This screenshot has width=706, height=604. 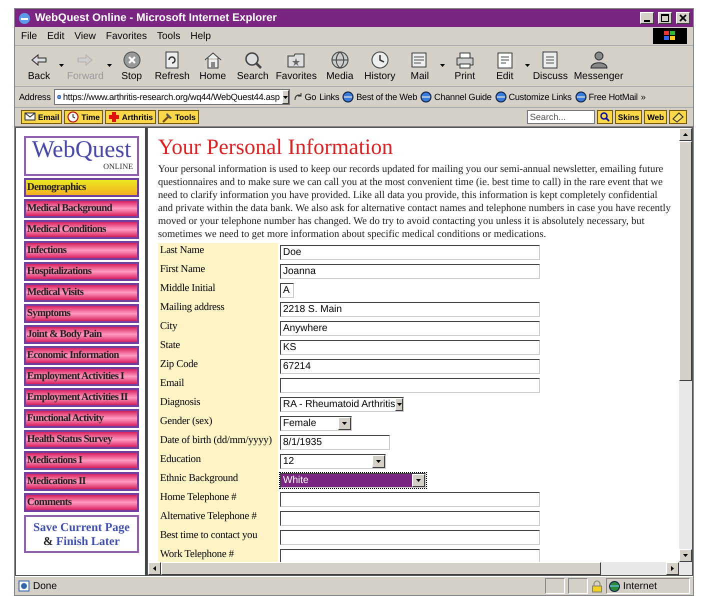 What do you see at coordinates (297, 97) in the screenshot?
I see `go-arrow-icon` at bounding box center [297, 97].